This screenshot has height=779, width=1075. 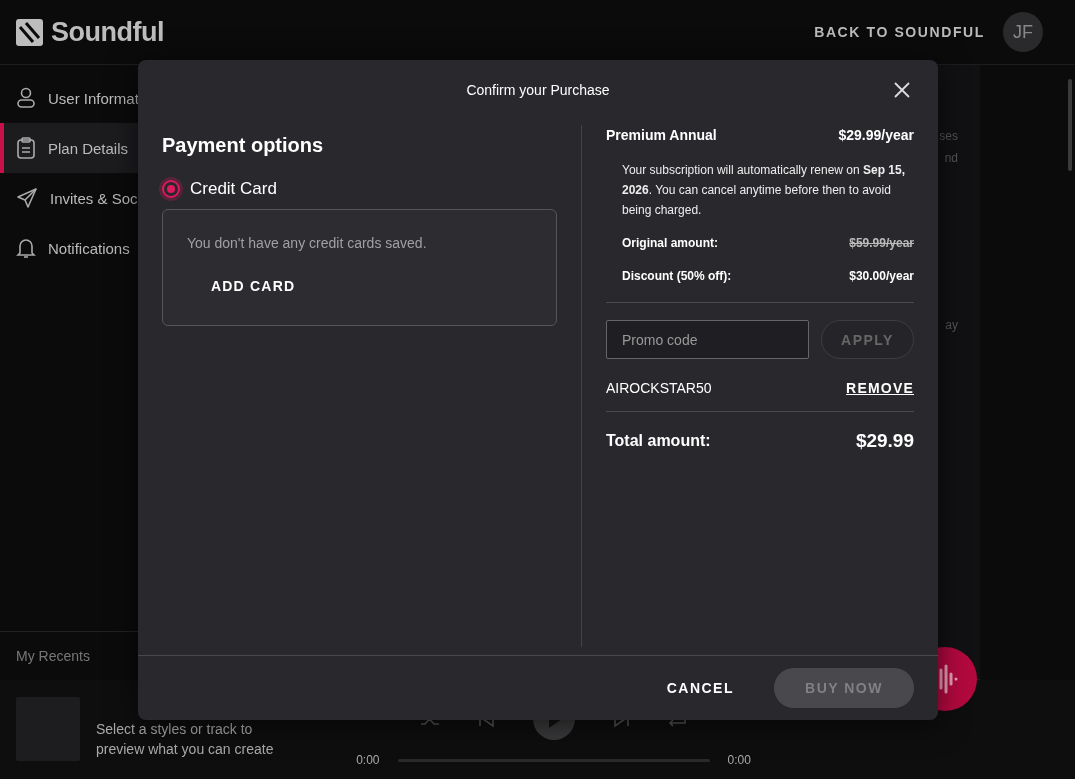 What do you see at coordinates (948, 136) in the screenshot?
I see `background-text: ses` at bounding box center [948, 136].